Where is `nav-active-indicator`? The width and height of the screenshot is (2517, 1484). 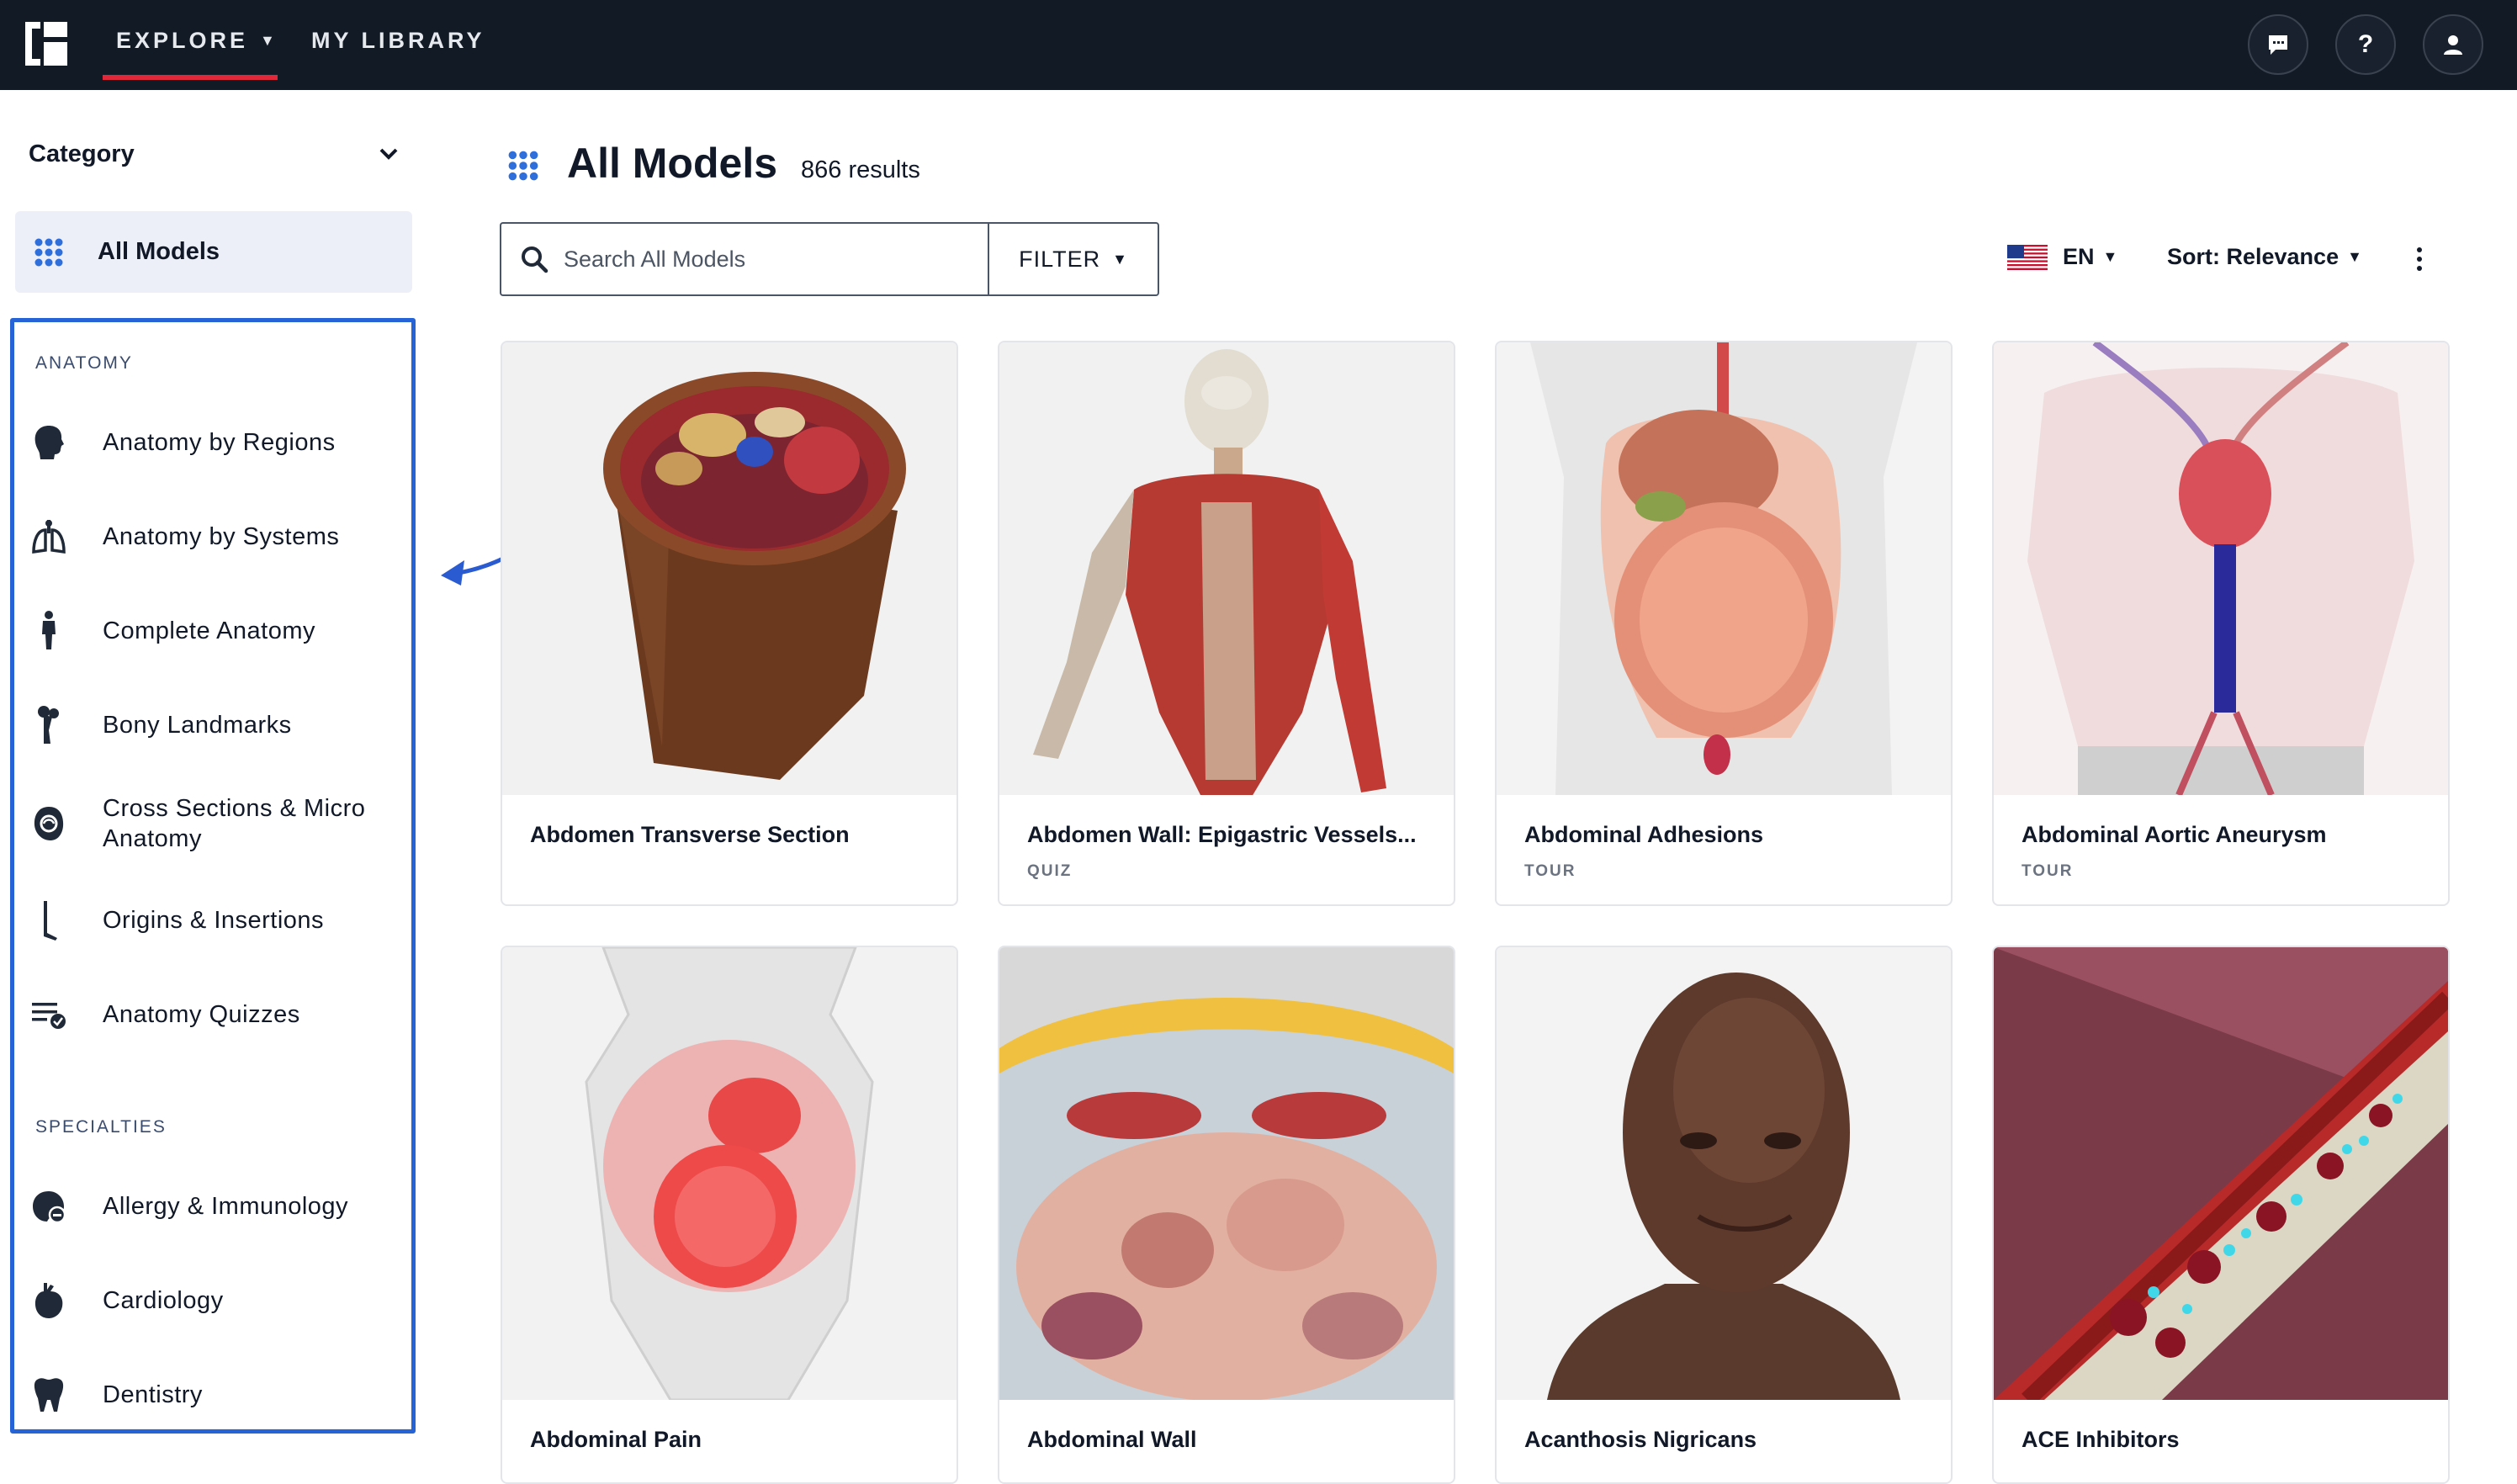 nav-active-indicator is located at coordinates (190, 77).